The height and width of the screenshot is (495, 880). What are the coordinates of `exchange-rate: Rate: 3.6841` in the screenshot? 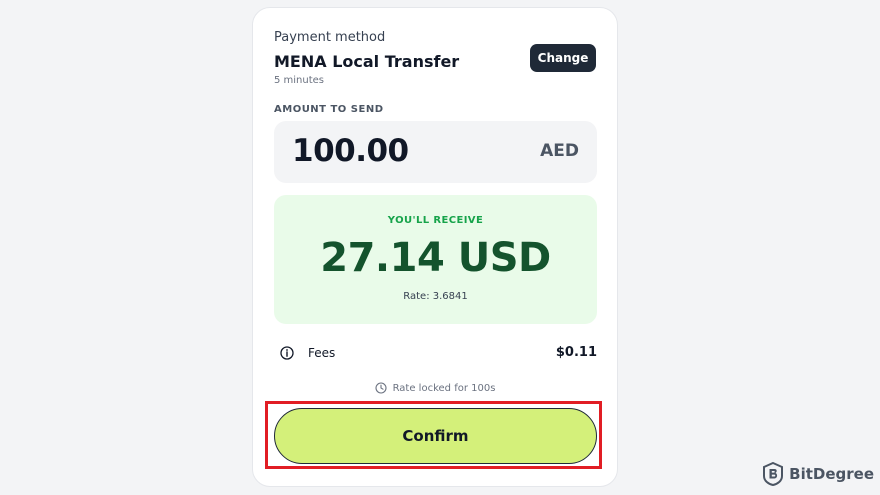 It's located at (435, 296).